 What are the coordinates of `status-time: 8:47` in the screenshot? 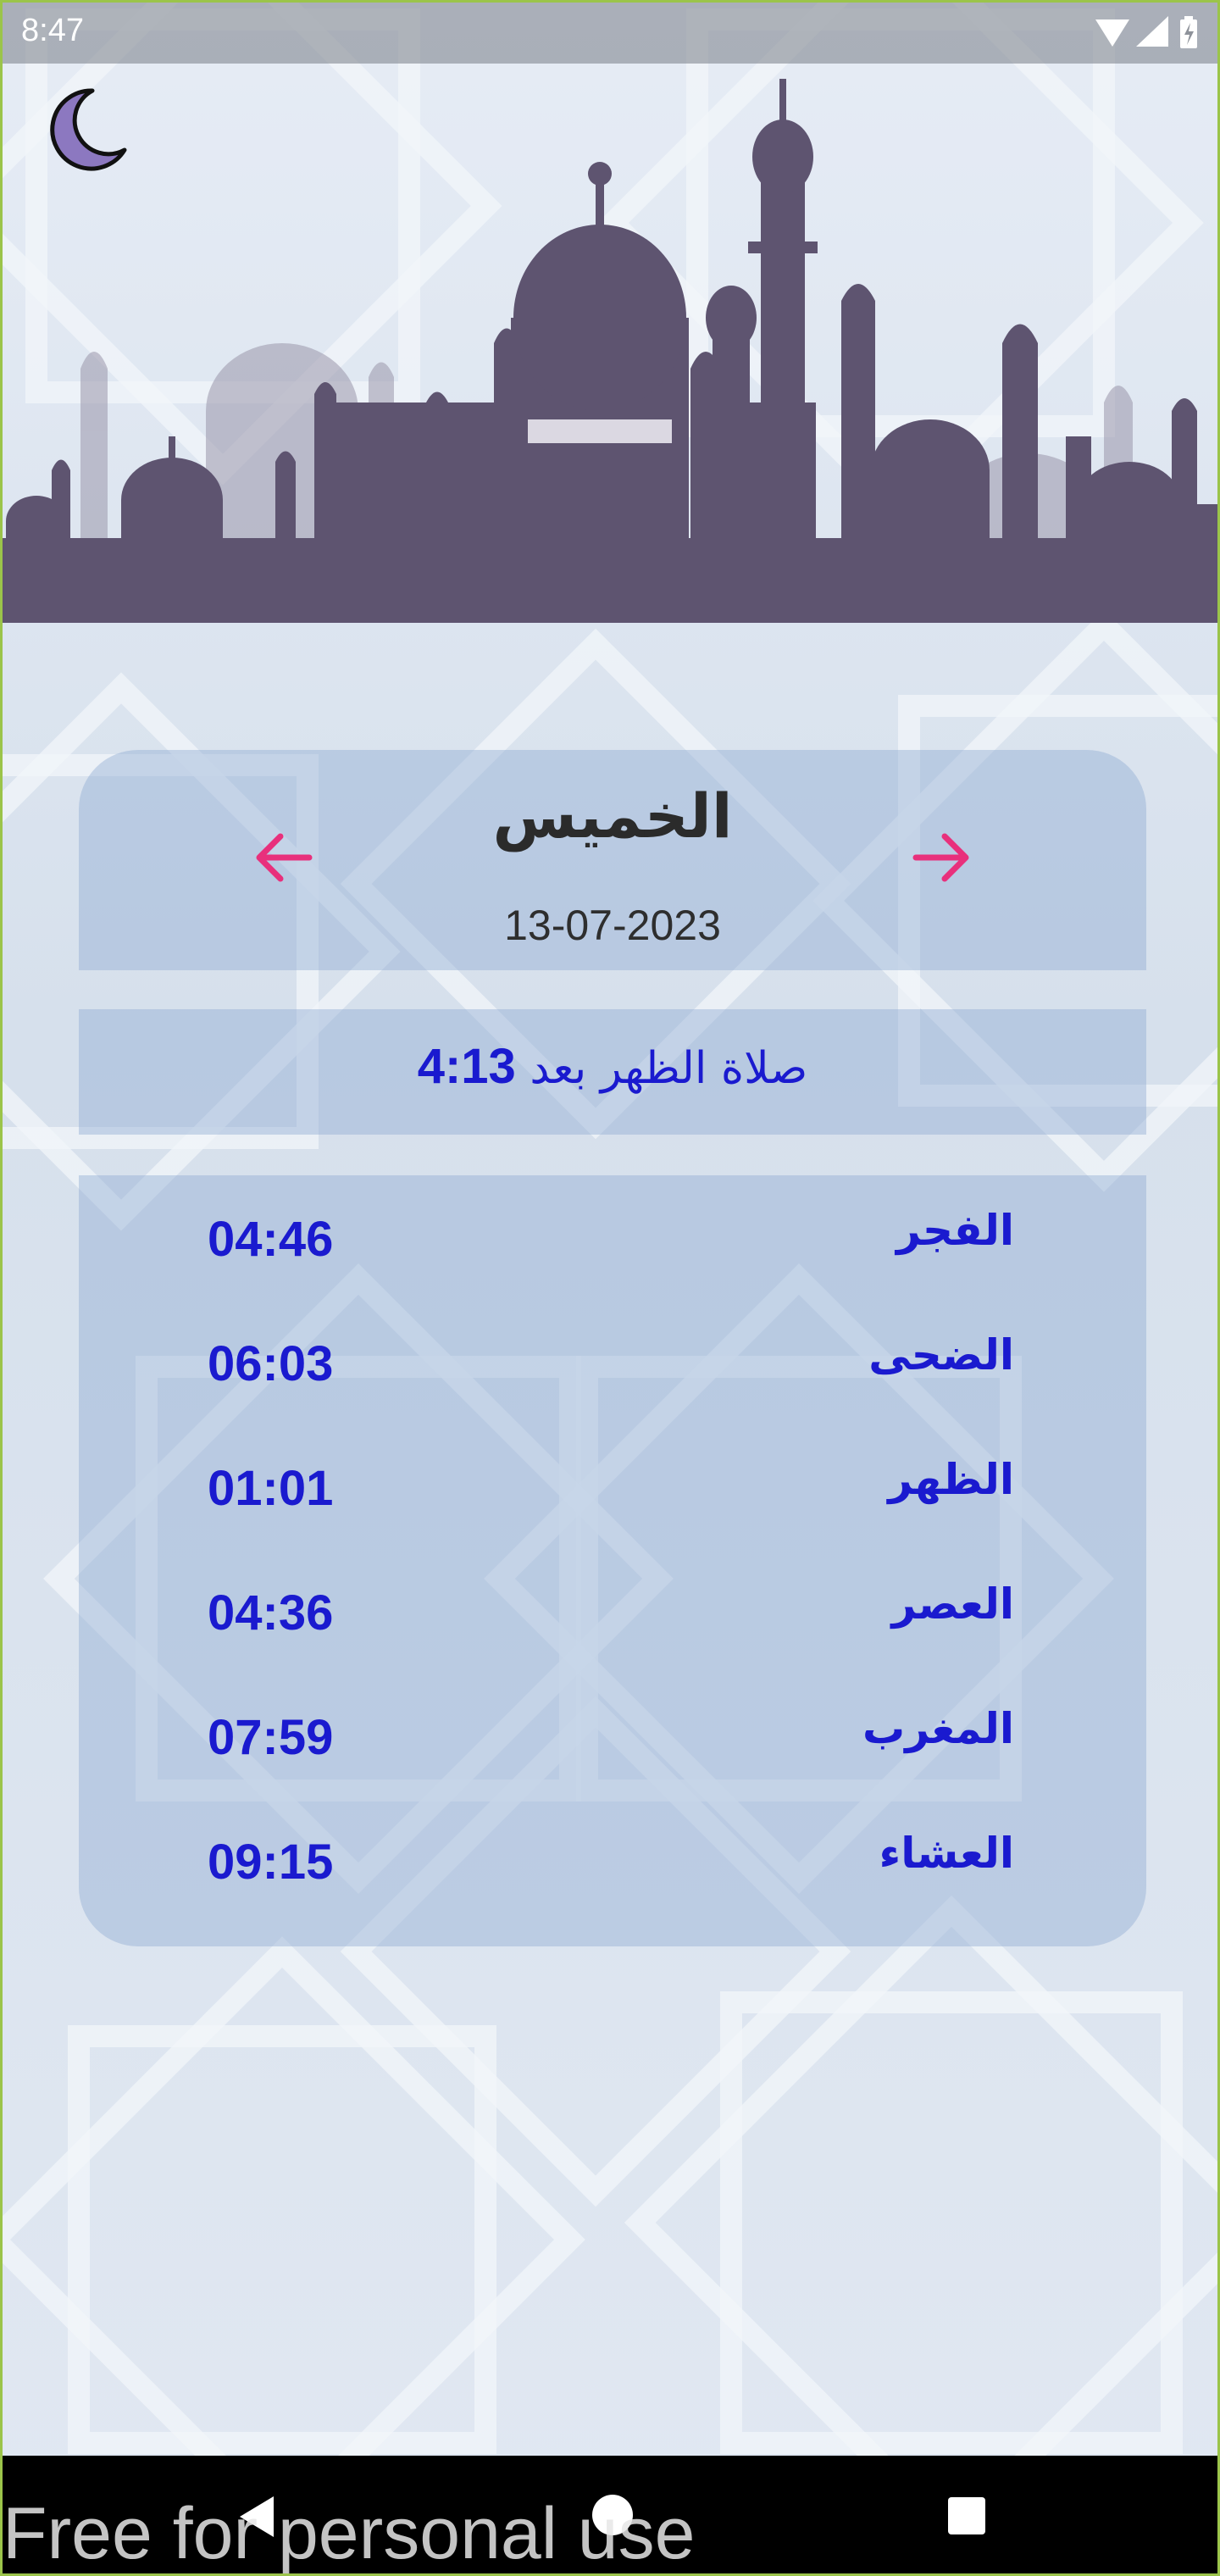 It's located at (52, 30).